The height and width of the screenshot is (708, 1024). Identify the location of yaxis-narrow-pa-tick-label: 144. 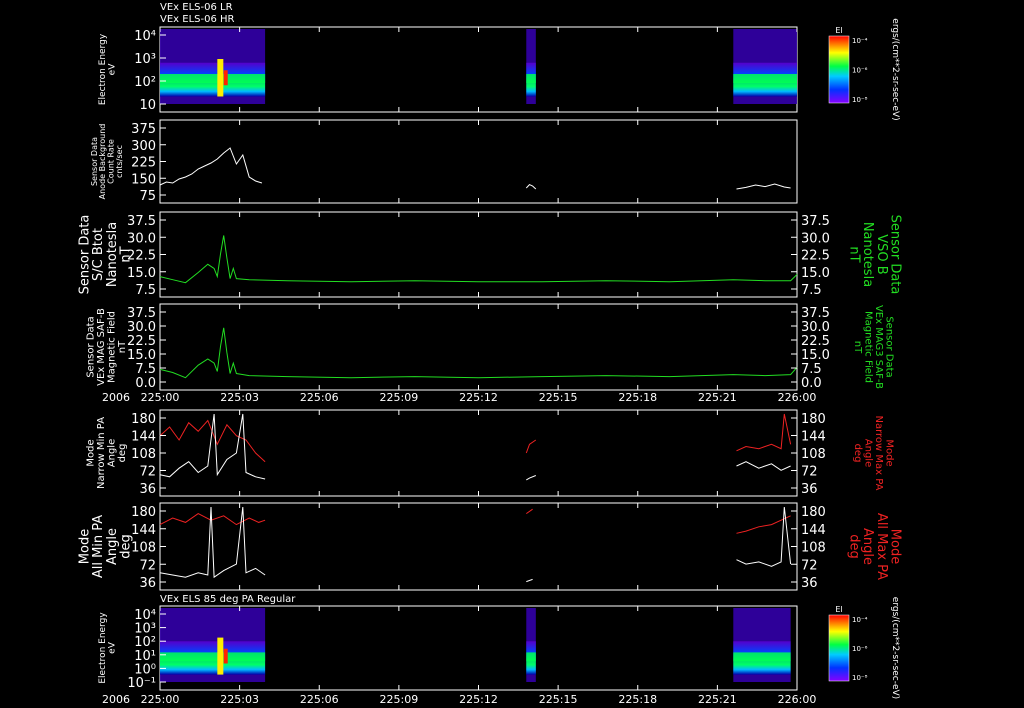
(143, 437).